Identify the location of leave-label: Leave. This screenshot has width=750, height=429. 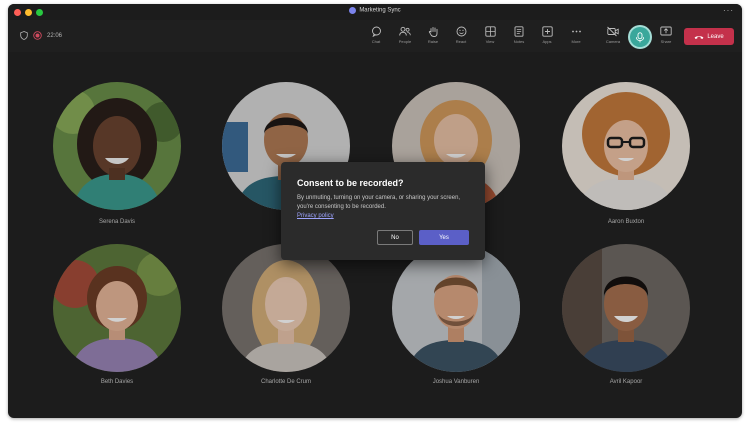
(715, 36).